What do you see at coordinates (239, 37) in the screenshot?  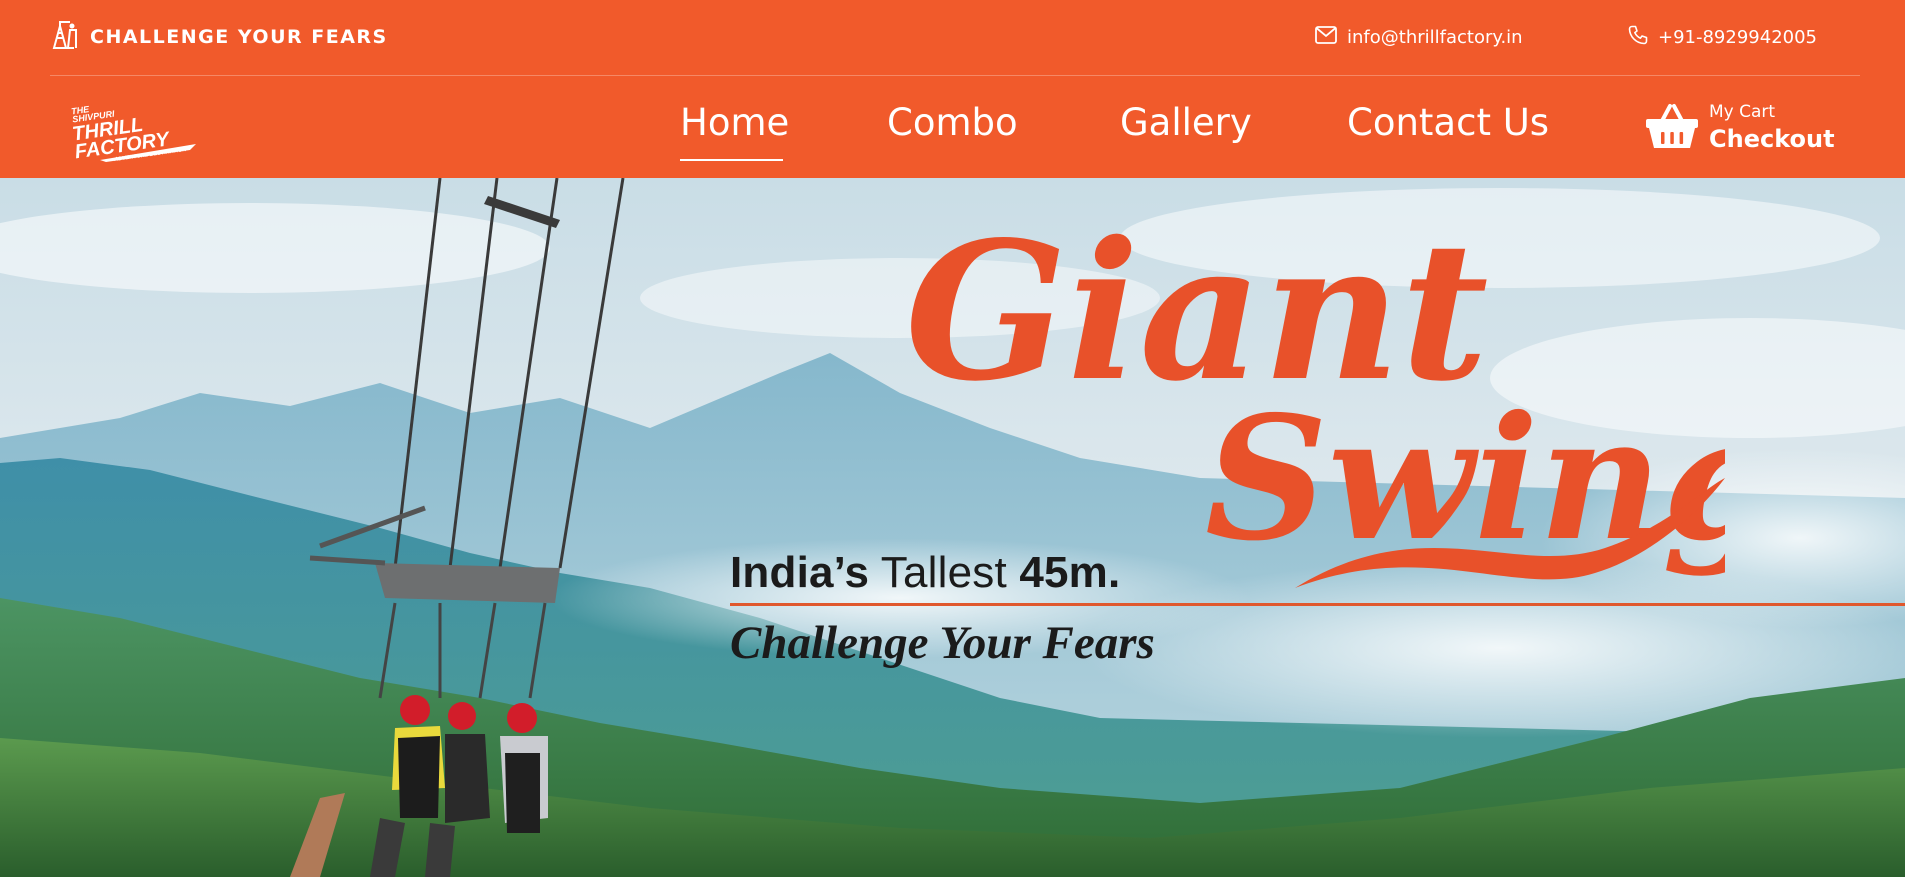 I see `tagline-text: CHALLENGE YOUR FEARS` at bounding box center [239, 37].